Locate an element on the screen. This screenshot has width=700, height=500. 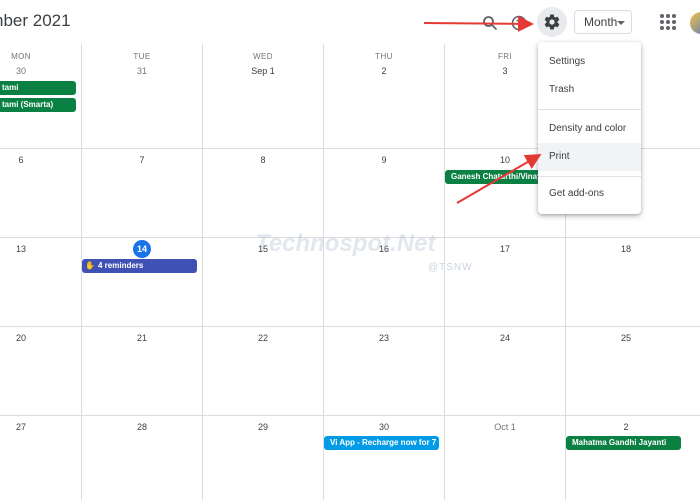
event-chip: Vi App - Recharge now for 7 is located at coordinates (381, 443).